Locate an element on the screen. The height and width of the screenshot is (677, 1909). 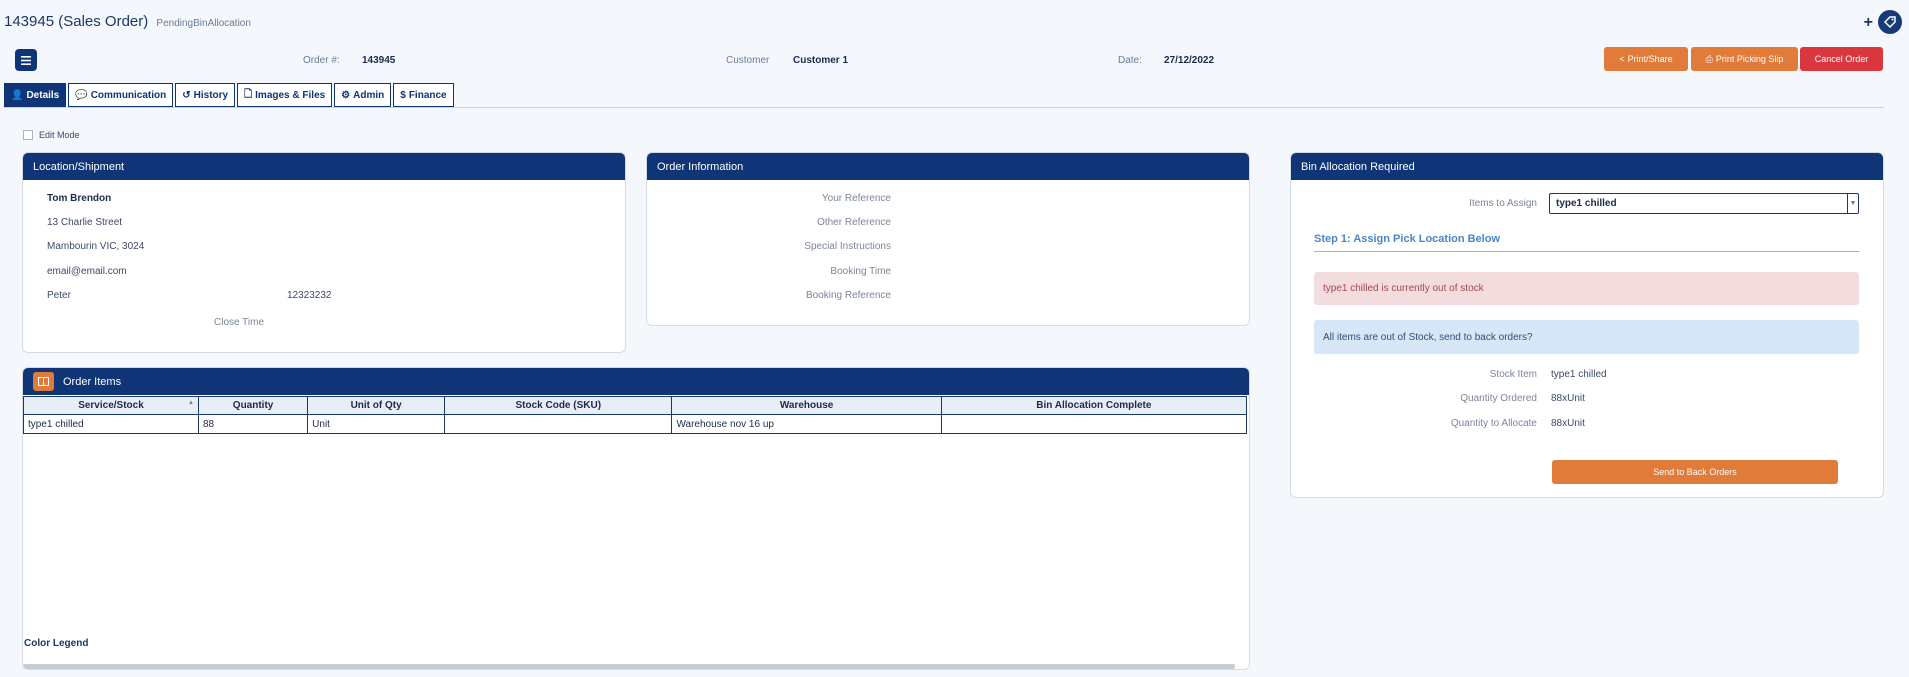
column-header: Unit of Qty is located at coordinates (376, 405).